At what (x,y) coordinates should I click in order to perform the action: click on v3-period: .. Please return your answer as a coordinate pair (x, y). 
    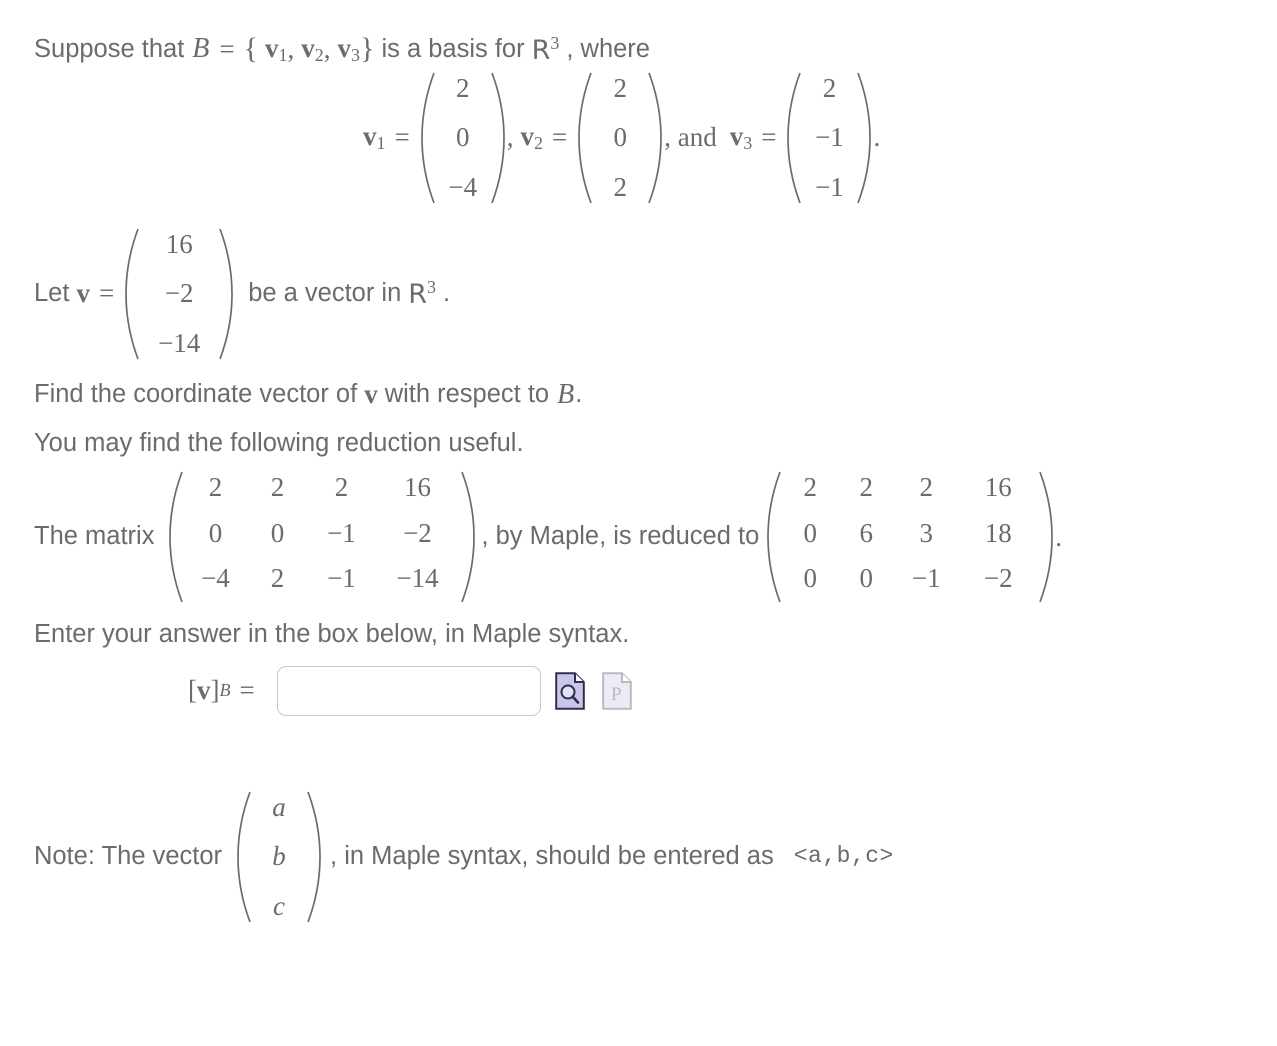
    Looking at the image, I should click on (877, 137).